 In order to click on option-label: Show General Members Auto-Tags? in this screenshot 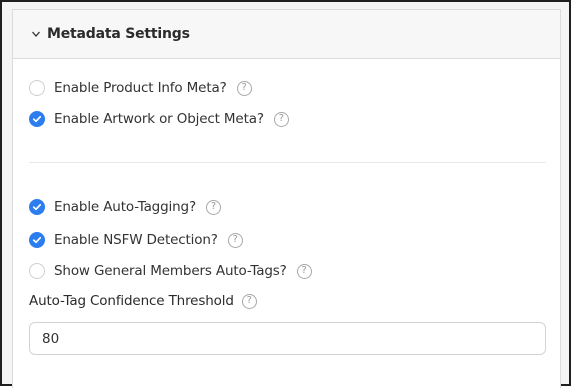, I will do `click(170, 271)`.